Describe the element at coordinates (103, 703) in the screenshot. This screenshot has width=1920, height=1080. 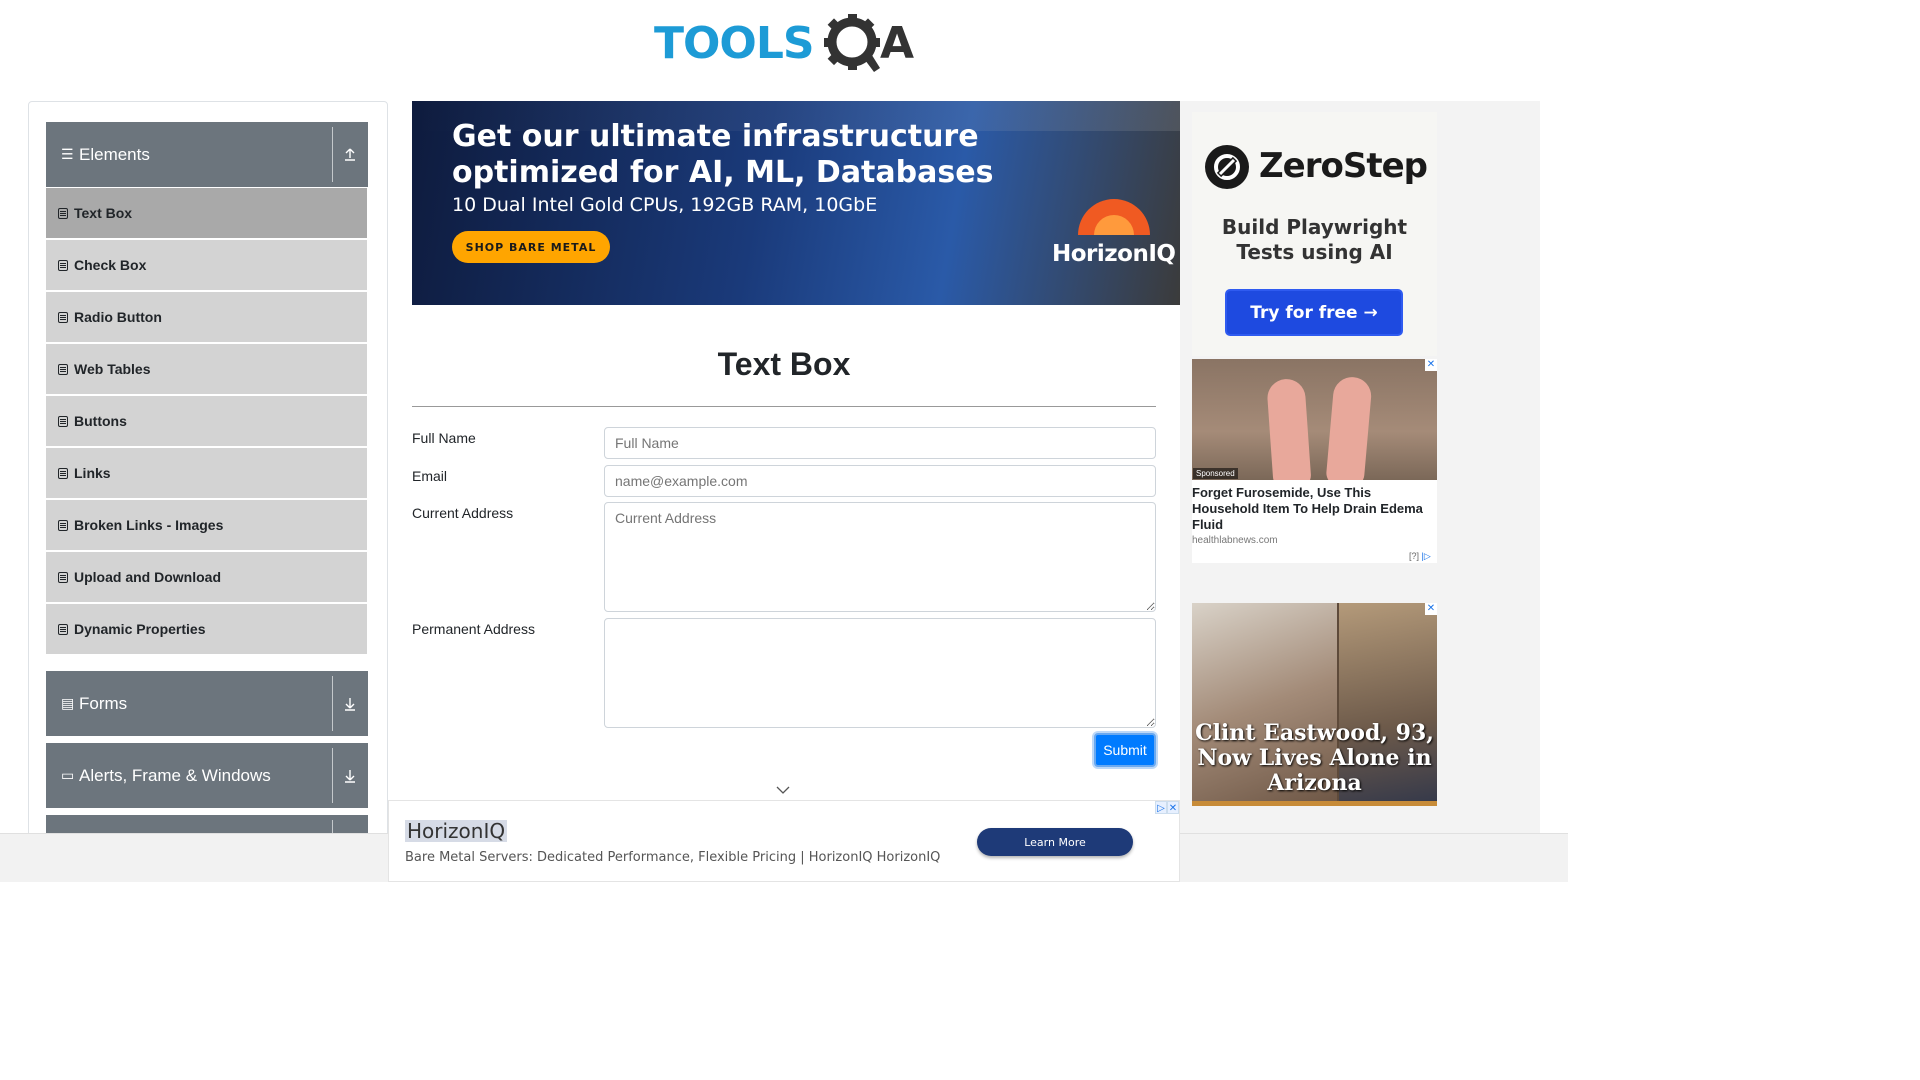
I see `group-label: Forms` at that location.